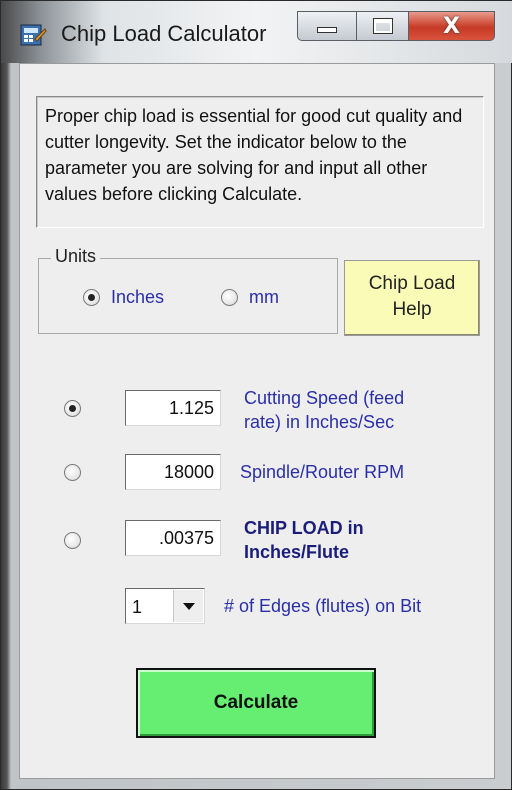  I want to click on minimize-button, so click(327, 26).